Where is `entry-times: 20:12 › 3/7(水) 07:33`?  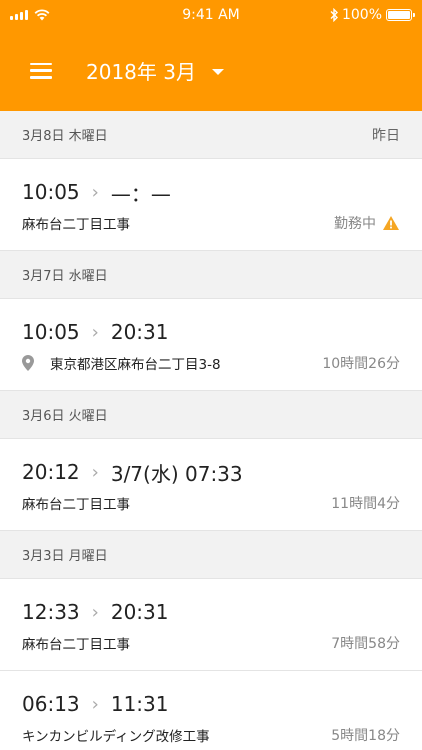 entry-times: 20:12 › 3/7(水) 07:33 is located at coordinates (211, 472).